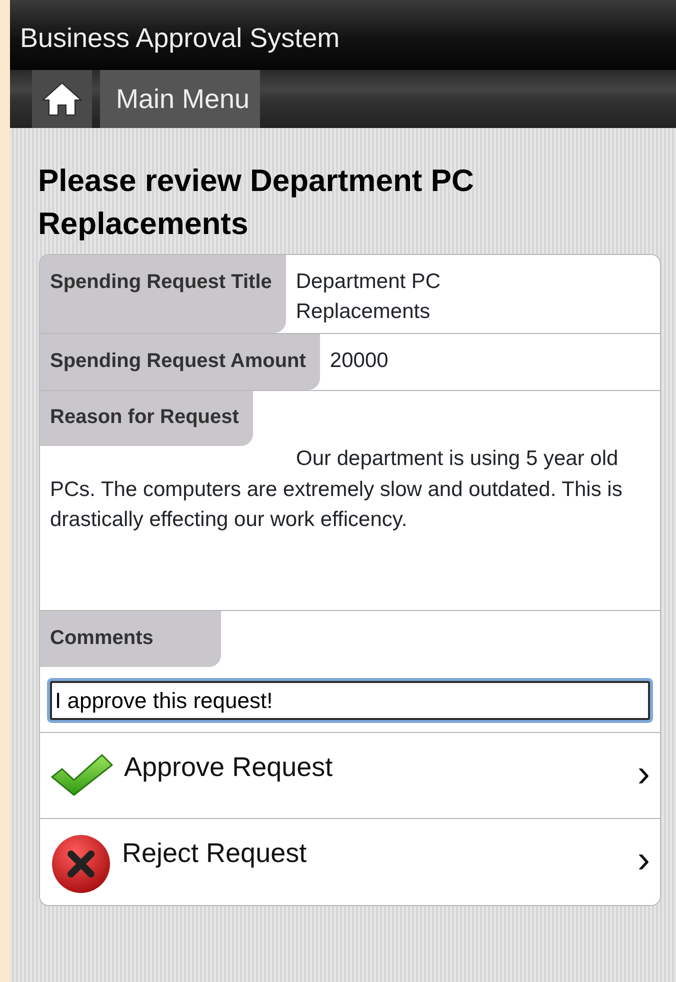 The width and height of the screenshot is (676, 982). I want to click on home-icon, so click(62, 99).